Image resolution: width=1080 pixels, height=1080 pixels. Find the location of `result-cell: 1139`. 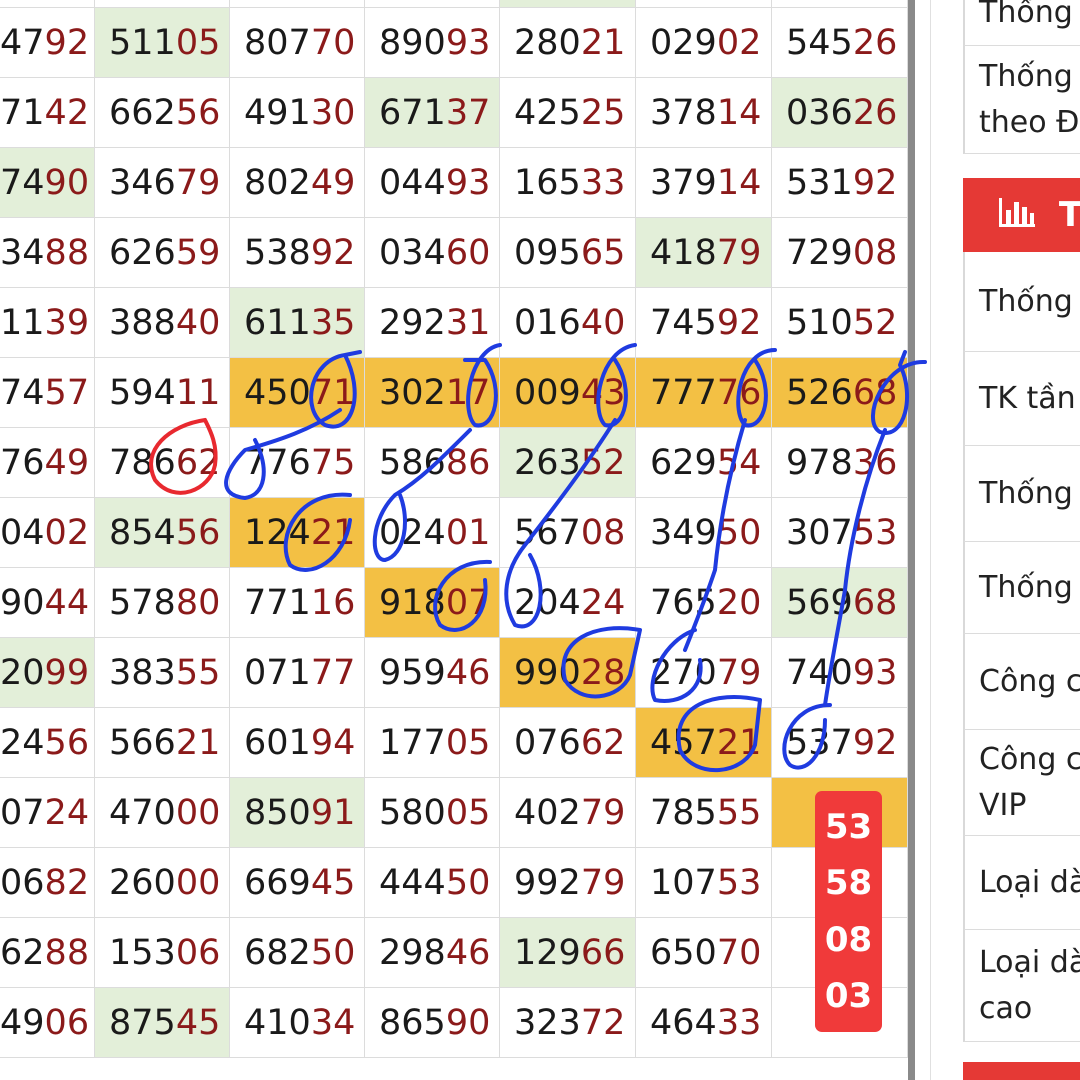

result-cell: 1139 is located at coordinates (47, 323).